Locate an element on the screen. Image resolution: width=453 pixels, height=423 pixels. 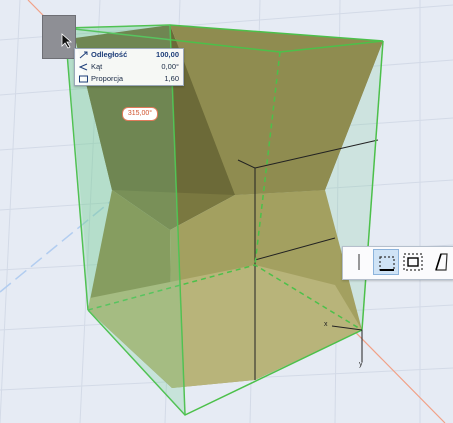
pet-offset-edge-button is located at coordinates (386, 262).